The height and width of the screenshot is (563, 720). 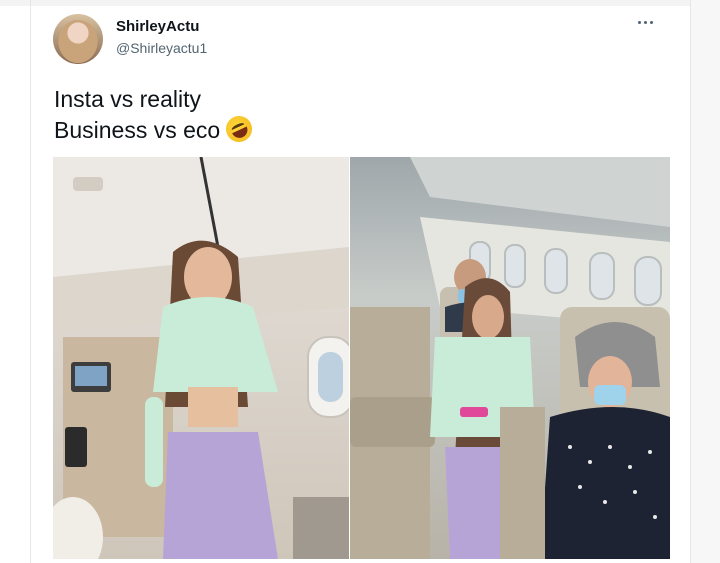 I want to click on timeline-right-gutter, so click(x=705, y=281).